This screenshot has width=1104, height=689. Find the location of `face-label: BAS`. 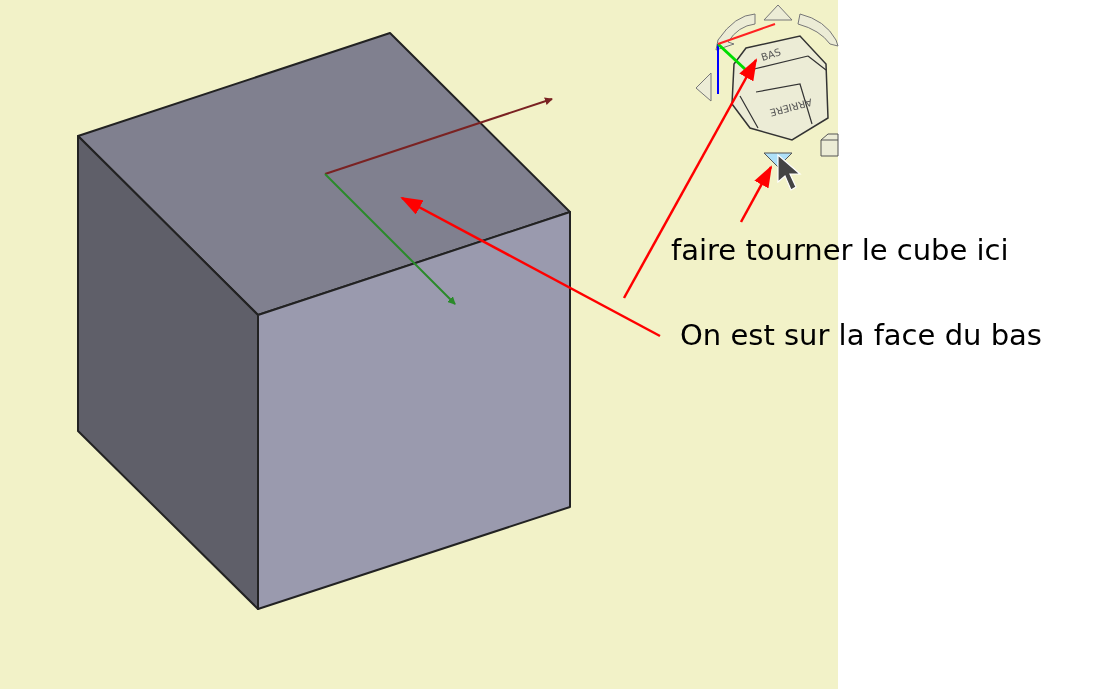

face-label: BAS is located at coordinates (771, 54).